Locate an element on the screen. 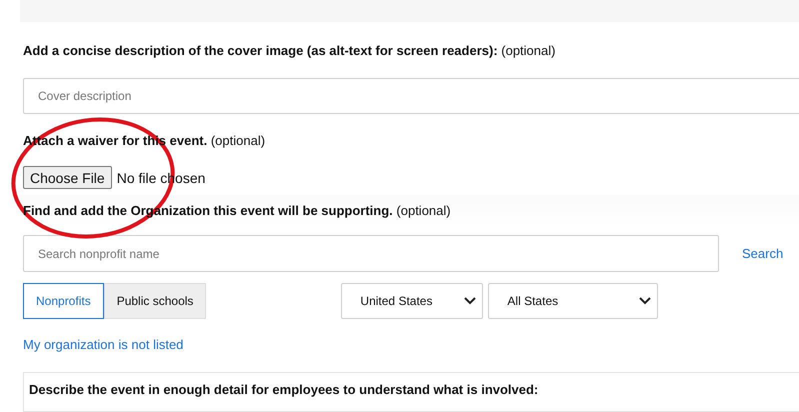 The height and width of the screenshot is (412, 799). choose-file-button: Choose File is located at coordinates (67, 177).